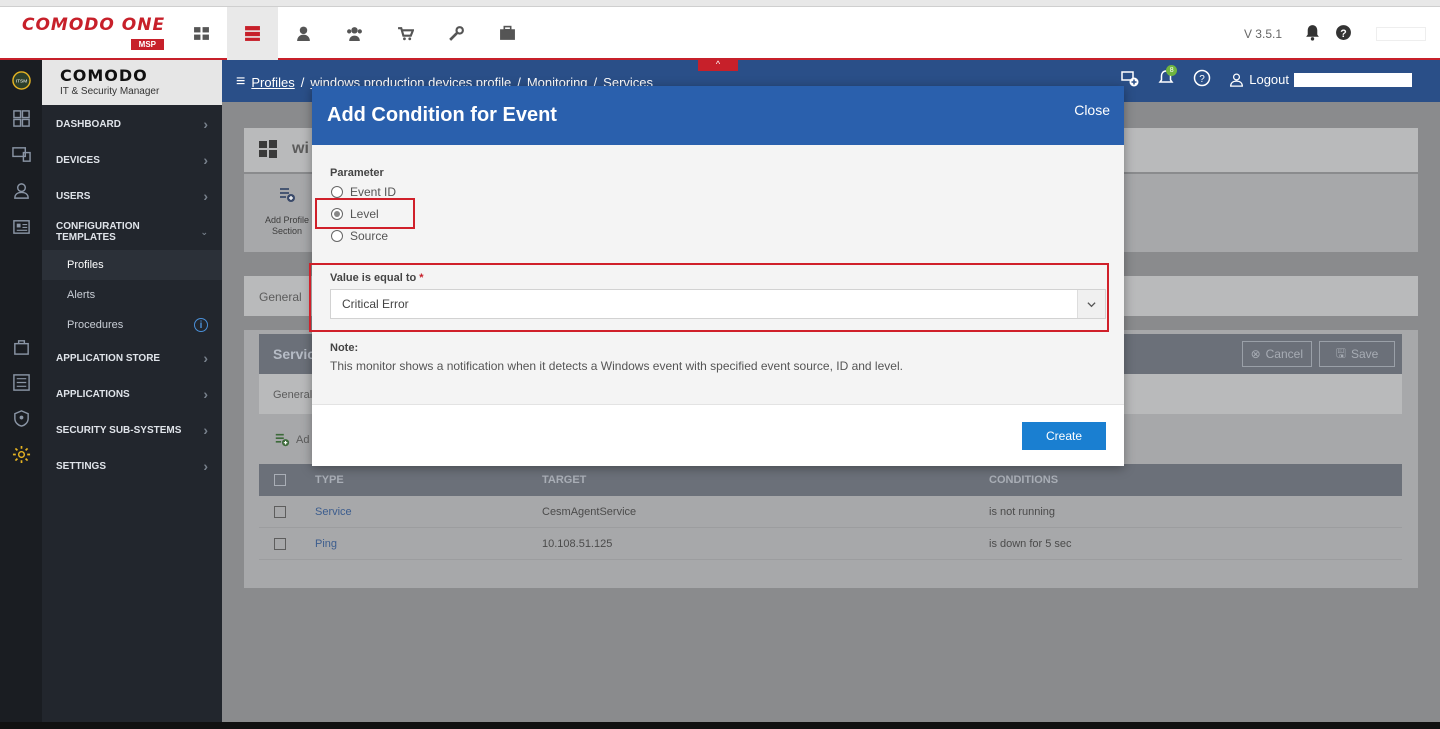 The height and width of the screenshot is (729, 1440). I want to click on itsm-shield-icon: ITSM, so click(21, 80).